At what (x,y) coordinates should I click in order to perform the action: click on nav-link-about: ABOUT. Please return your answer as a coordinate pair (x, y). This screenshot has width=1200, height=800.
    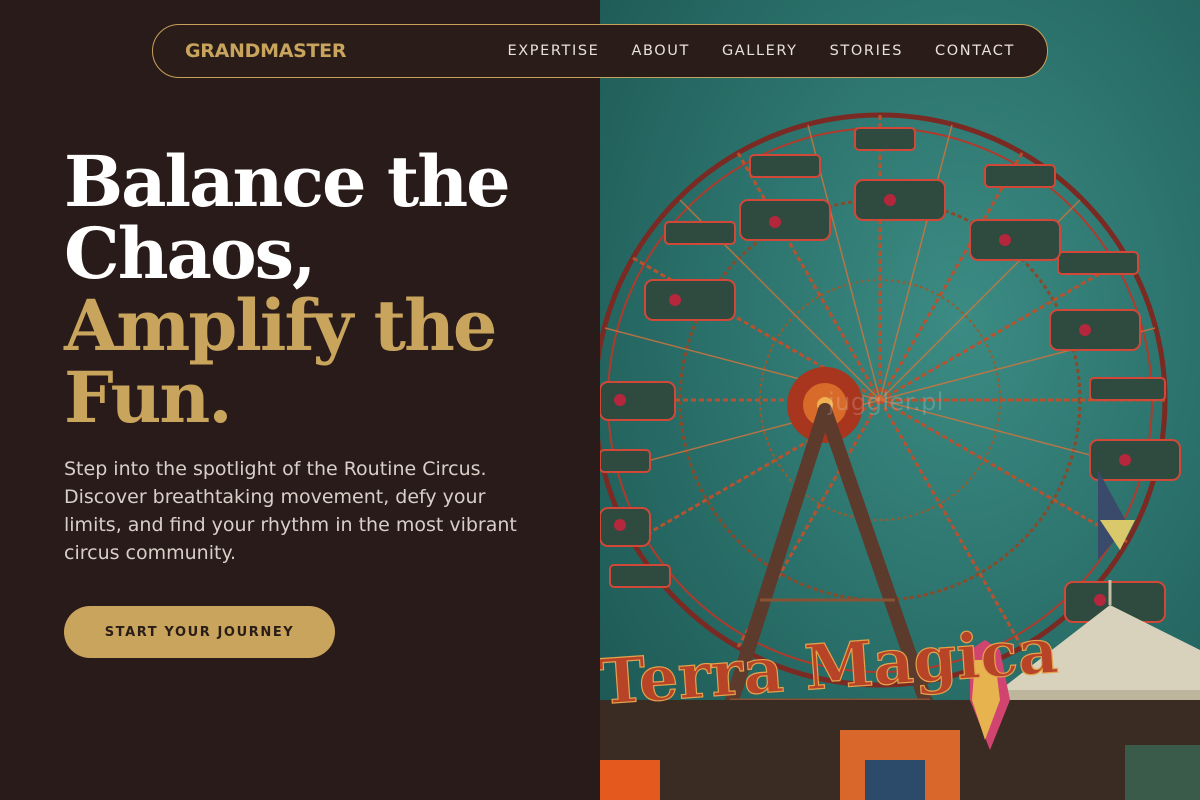
    Looking at the image, I should click on (660, 51).